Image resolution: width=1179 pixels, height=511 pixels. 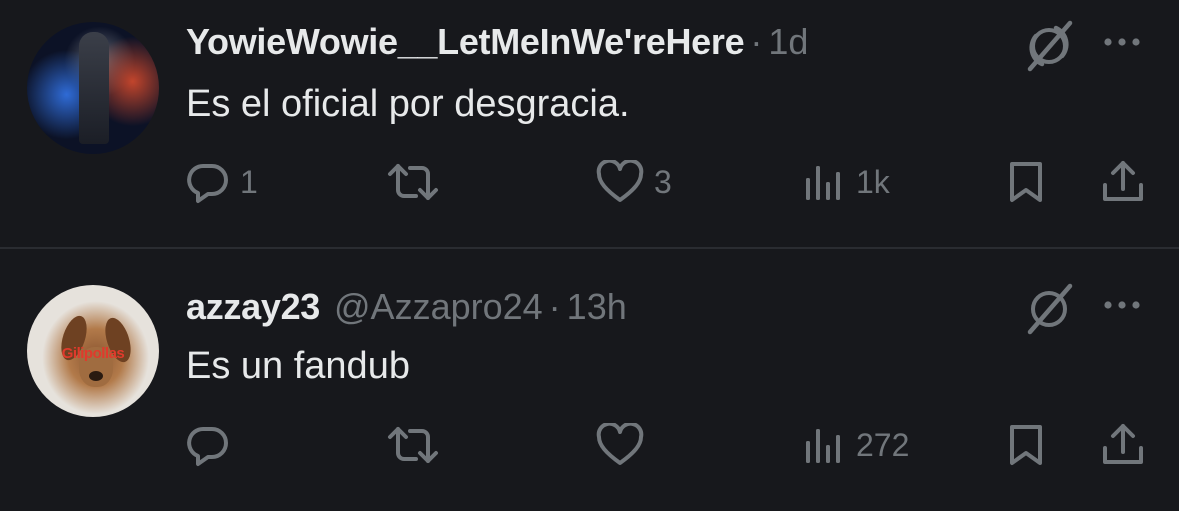 What do you see at coordinates (96, 376) in the screenshot?
I see `avatar-dog-nose` at bounding box center [96, 376].